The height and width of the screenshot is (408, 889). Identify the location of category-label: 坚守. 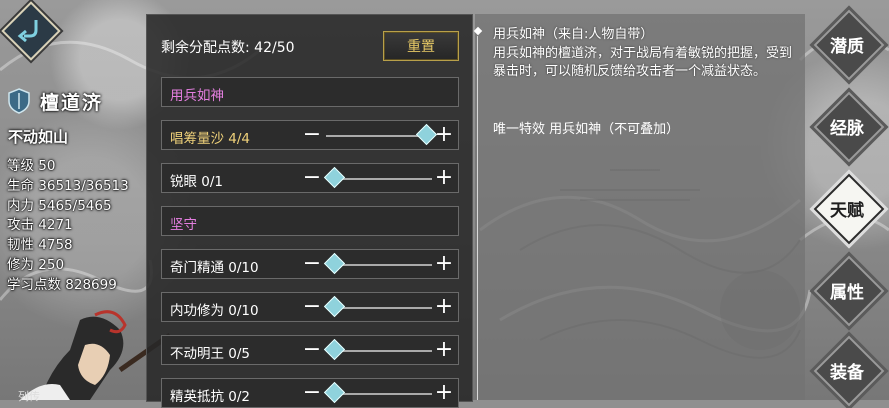
(183, 225).